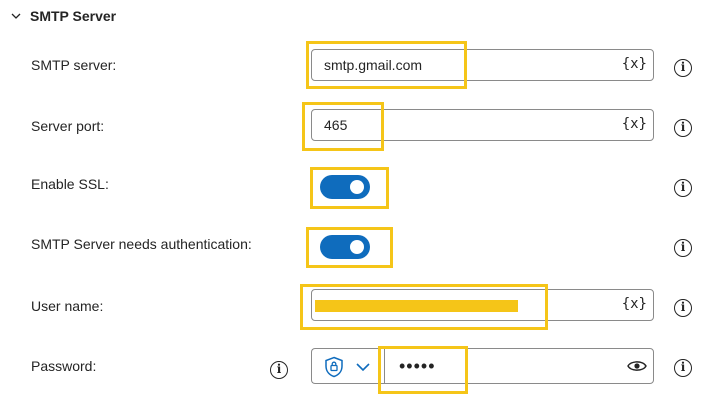 The width and height of the screenshot is (714, 404). What do you see at coordinates (634, 304) in the screenshot?
I see `user-name-variable-button: {x}` at bounding box center [634, 304].